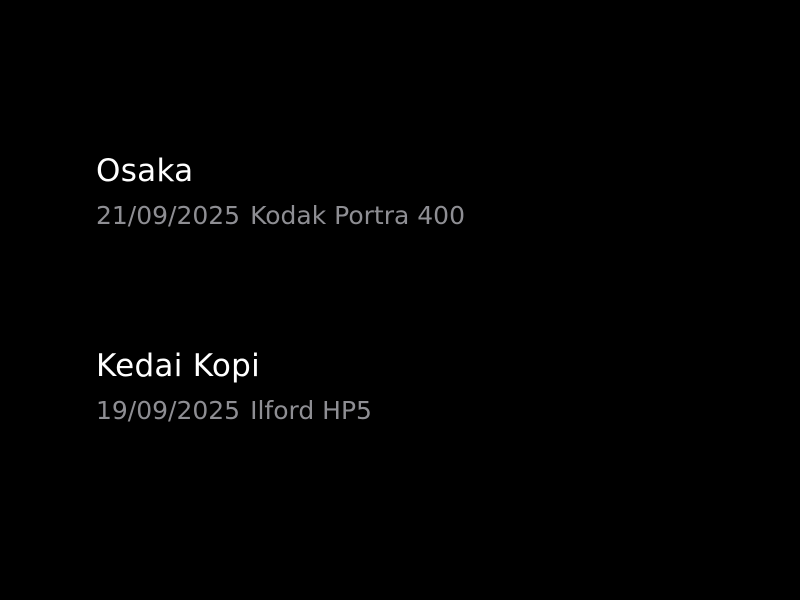 The height and width of the screenshot is (600, 800). Describe the element at coordinates (145, 171) in the screenshot. I see `roll-title: Osaka` at that location.